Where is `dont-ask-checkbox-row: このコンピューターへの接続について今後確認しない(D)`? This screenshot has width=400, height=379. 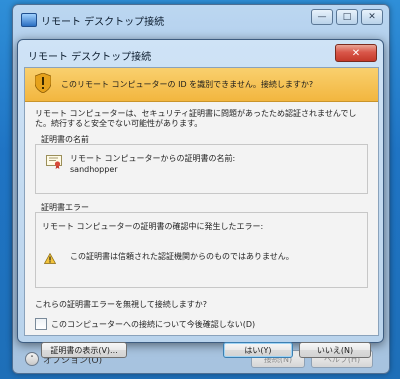 dont-ask-checkbox-row: このコンピューターへの接続について今後確認しない(D) is located at coordinates (145, 324).